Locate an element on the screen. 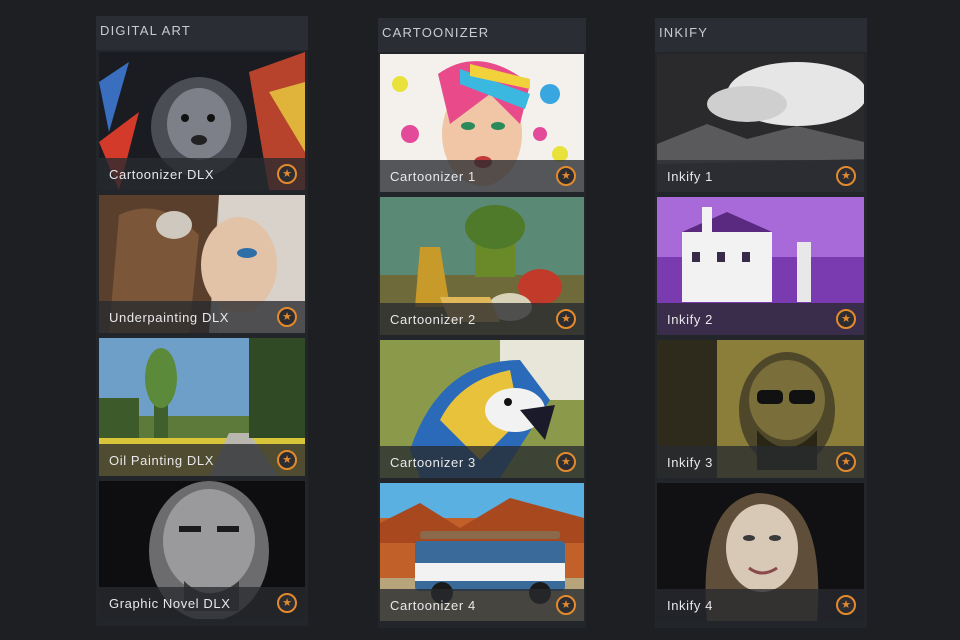  effect-tile-cartoonizer-dlx: Cartoonizer DLX ★ is located at coordinates (202, 121).